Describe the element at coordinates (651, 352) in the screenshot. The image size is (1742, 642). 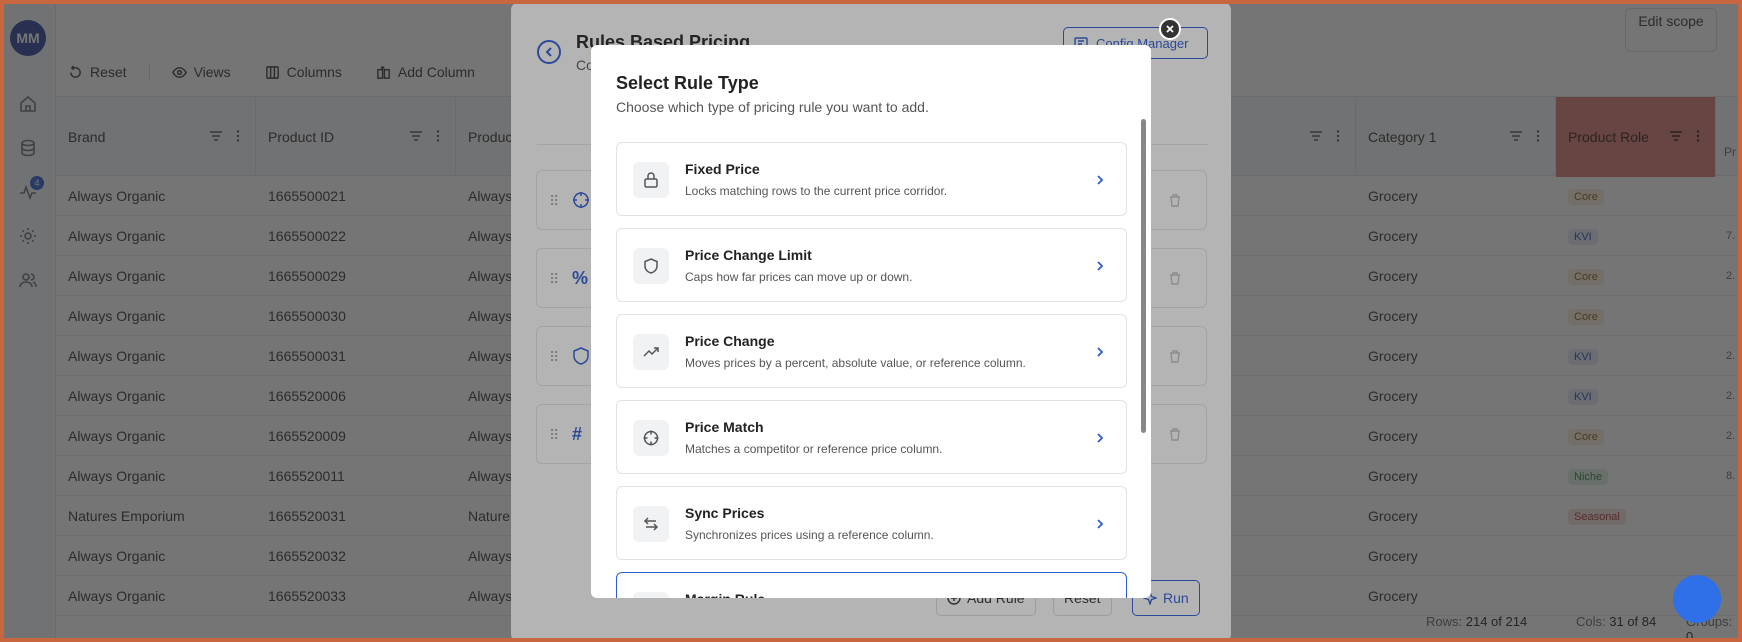
I see `trend-up-icon` at that location.